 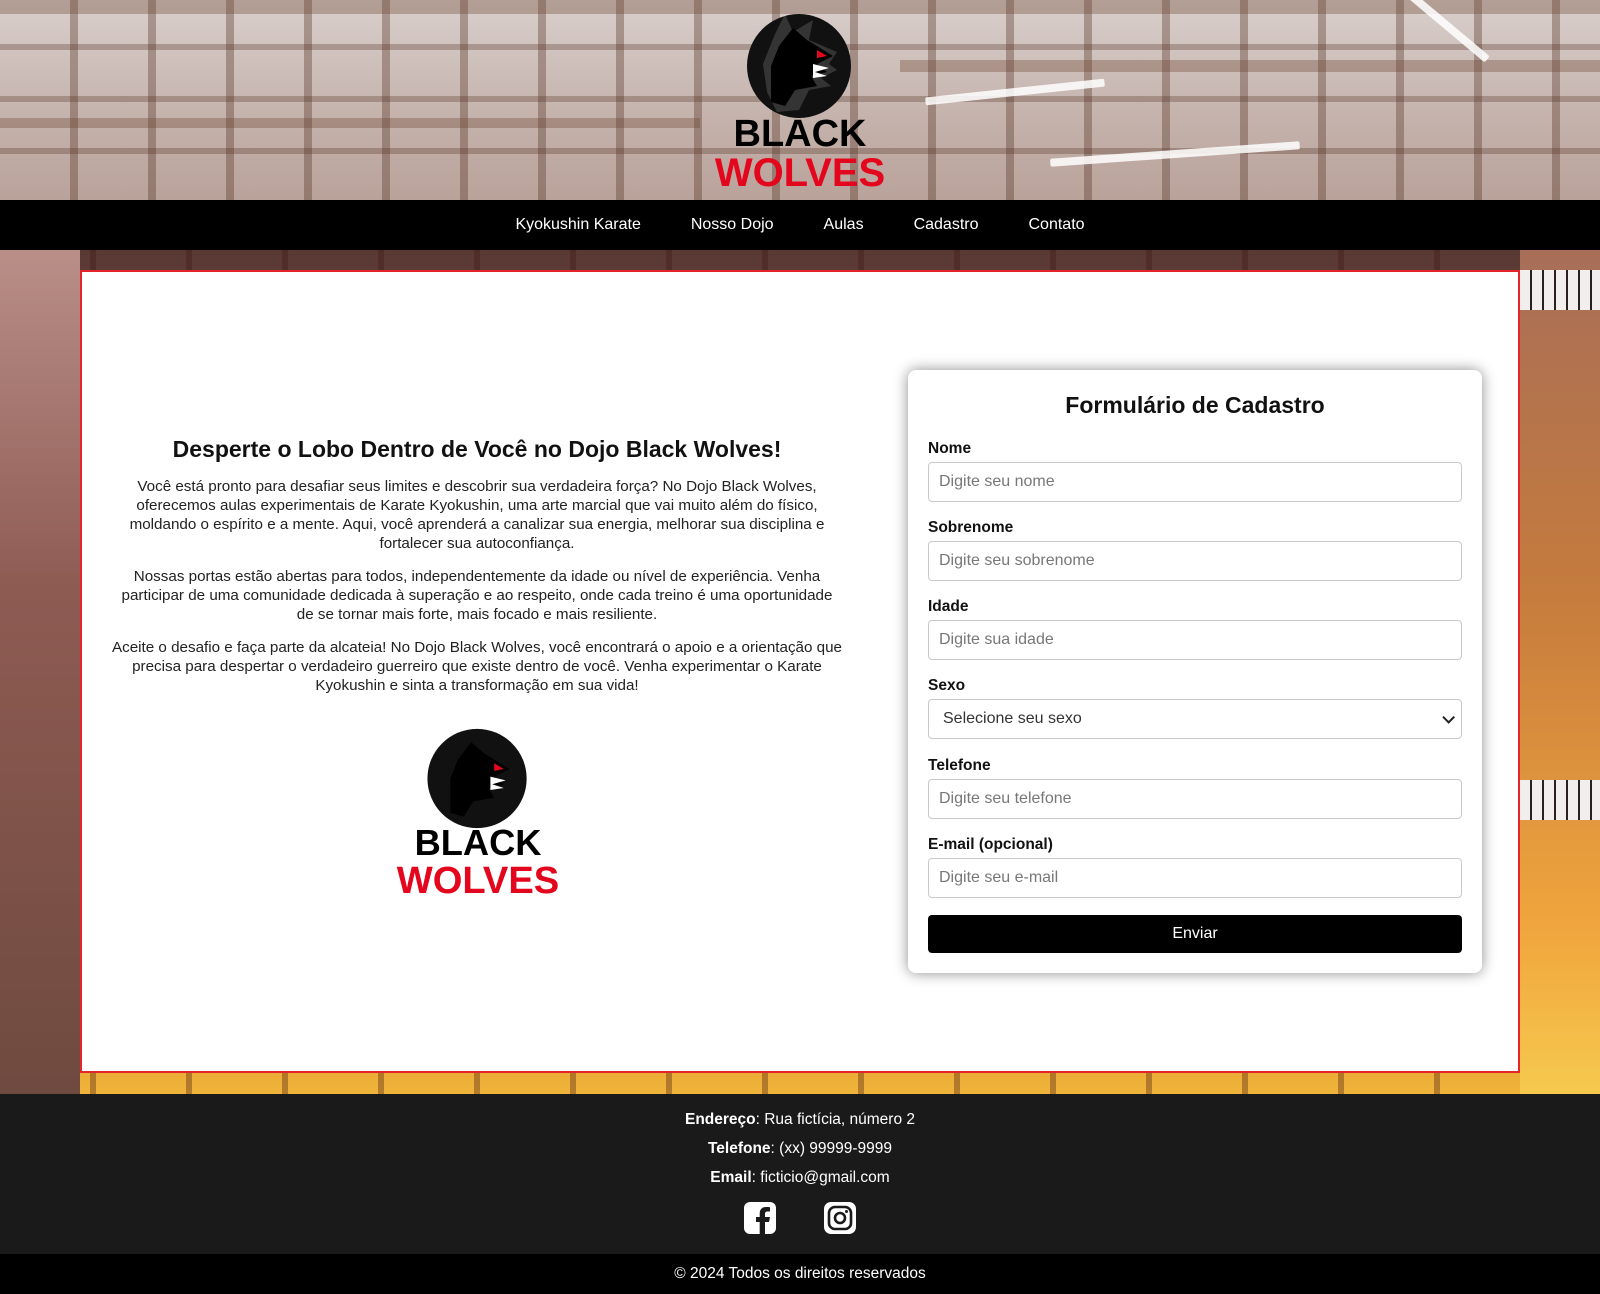 I want to click on field-label: Idade, so click(x=948, y=606).